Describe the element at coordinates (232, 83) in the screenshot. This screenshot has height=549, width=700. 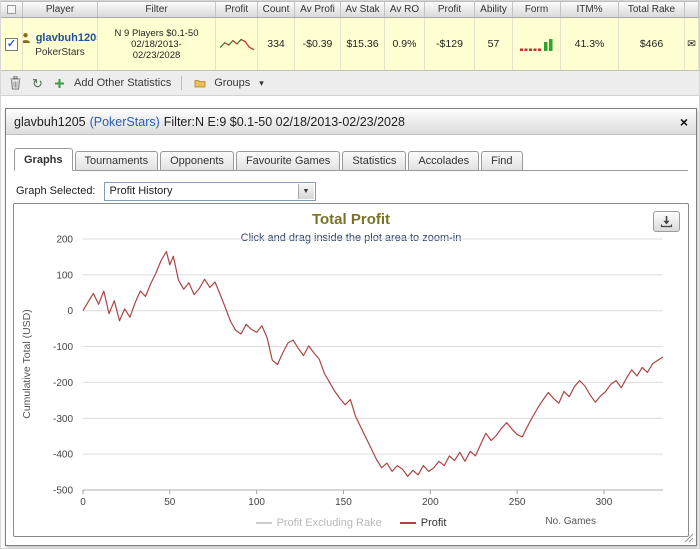
I see `groups-button: Groups` at that location.